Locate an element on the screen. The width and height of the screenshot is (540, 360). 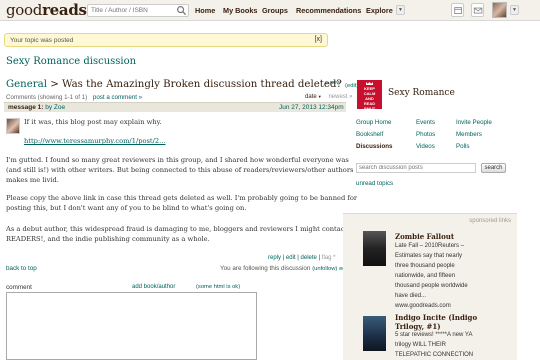
events-link: Events is located at coordinates (425, 122).